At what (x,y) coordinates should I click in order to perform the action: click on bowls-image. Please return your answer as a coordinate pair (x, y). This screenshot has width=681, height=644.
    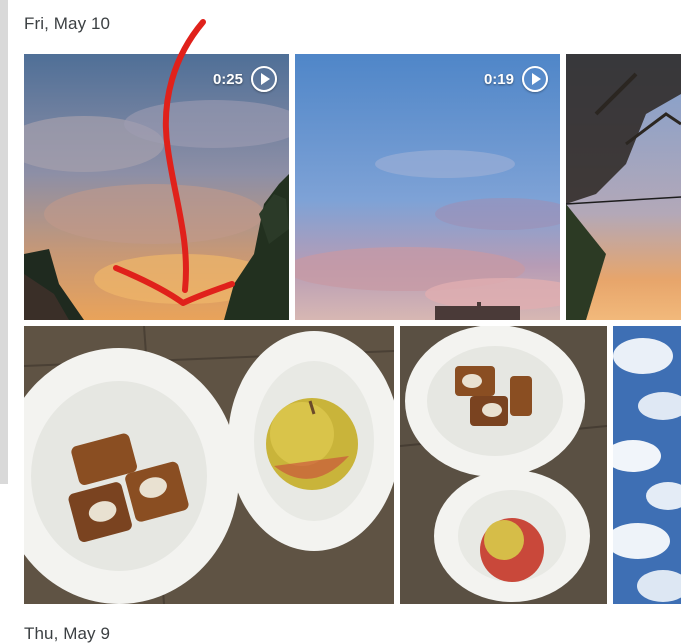
    Looking at the image, I should click on (503, 465).